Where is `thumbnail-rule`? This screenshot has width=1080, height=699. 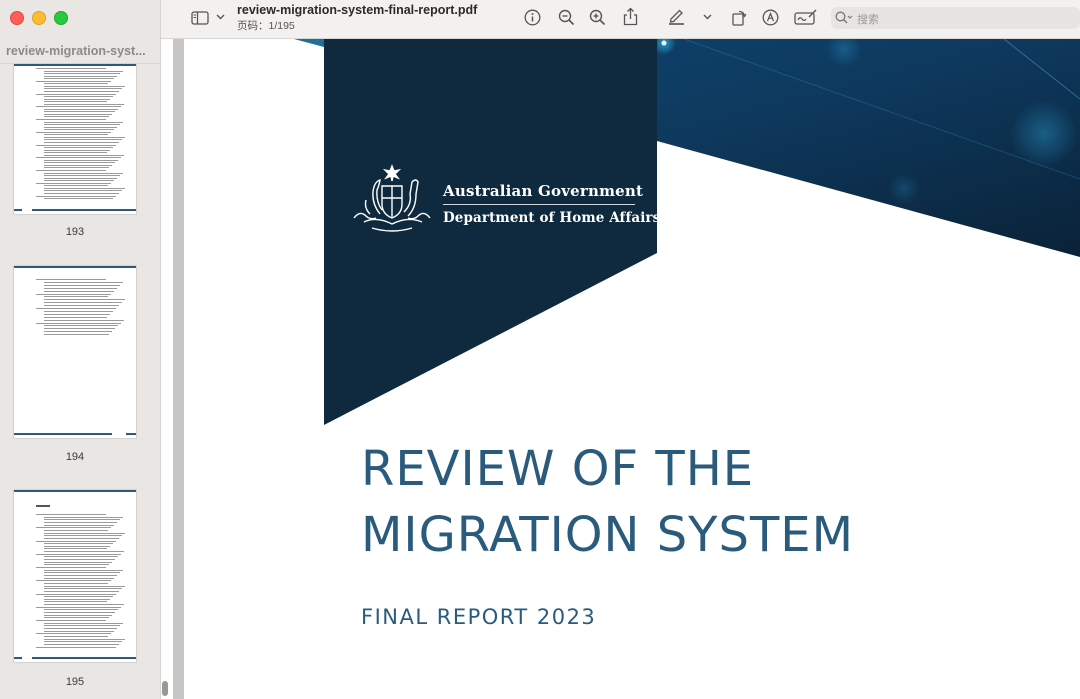
thumbnail-rule is located at coordinates (75, 267).